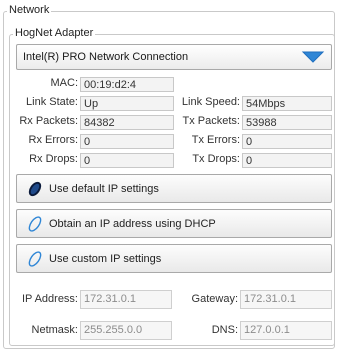 The width and height of the screenshot is (338, 352). Describe the element at coordinates (287, 103) in the screenshot. I see `link-speed-field: 54Mbps` at that location.